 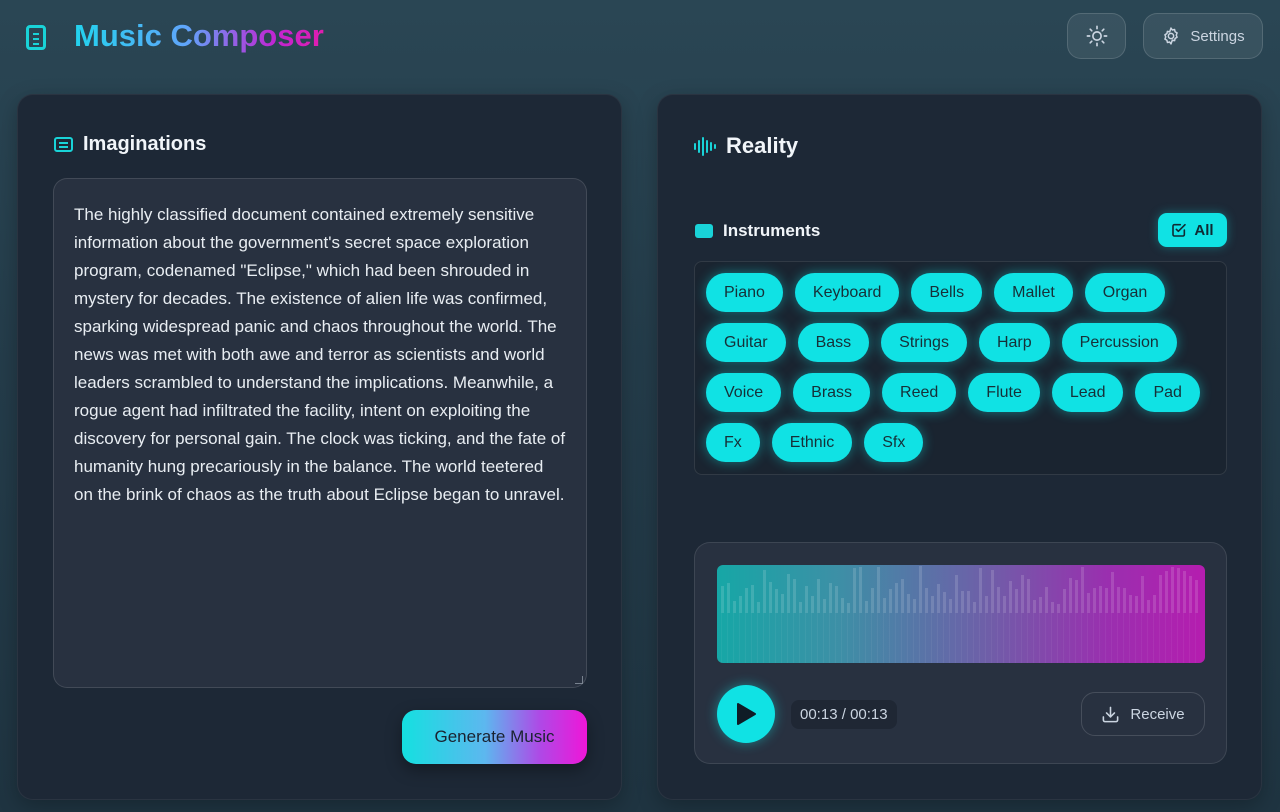 I want to click on generate-music-button: Generate Music, so click(x=494, y=737).